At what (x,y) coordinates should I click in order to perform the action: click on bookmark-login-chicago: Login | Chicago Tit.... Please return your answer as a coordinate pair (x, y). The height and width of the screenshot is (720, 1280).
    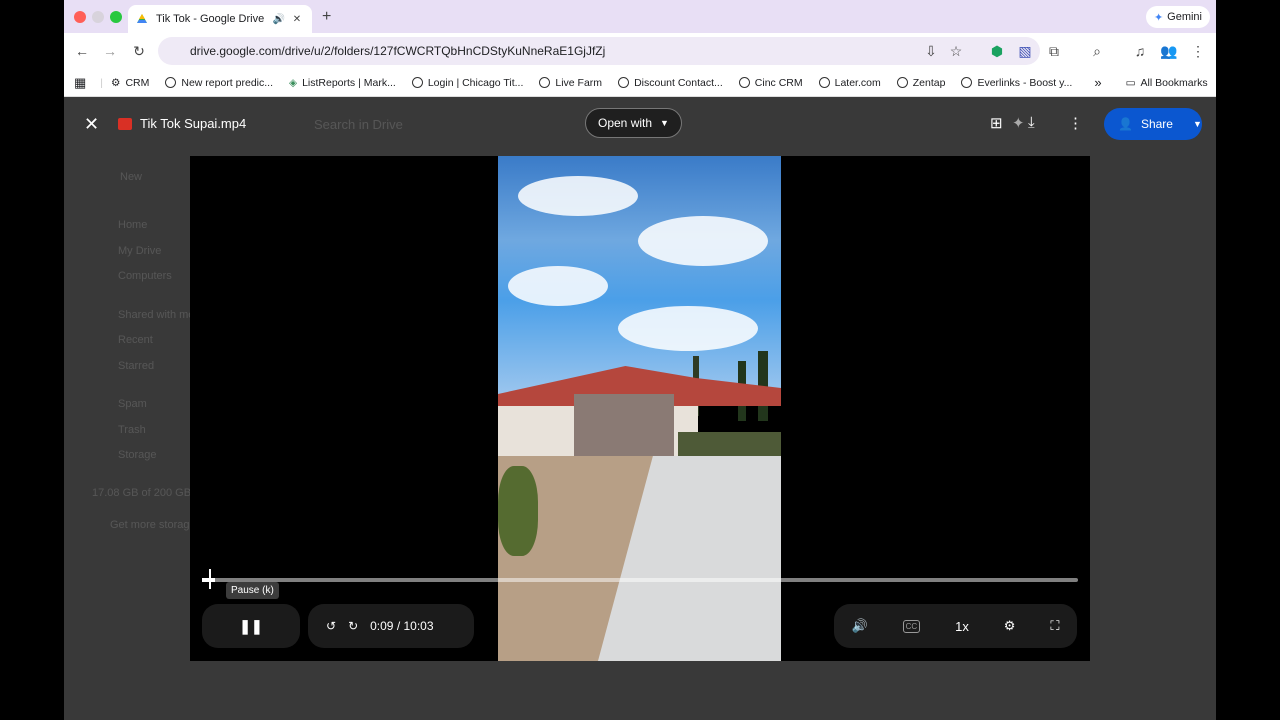
    Looking at the image, I should click on (467, 82).